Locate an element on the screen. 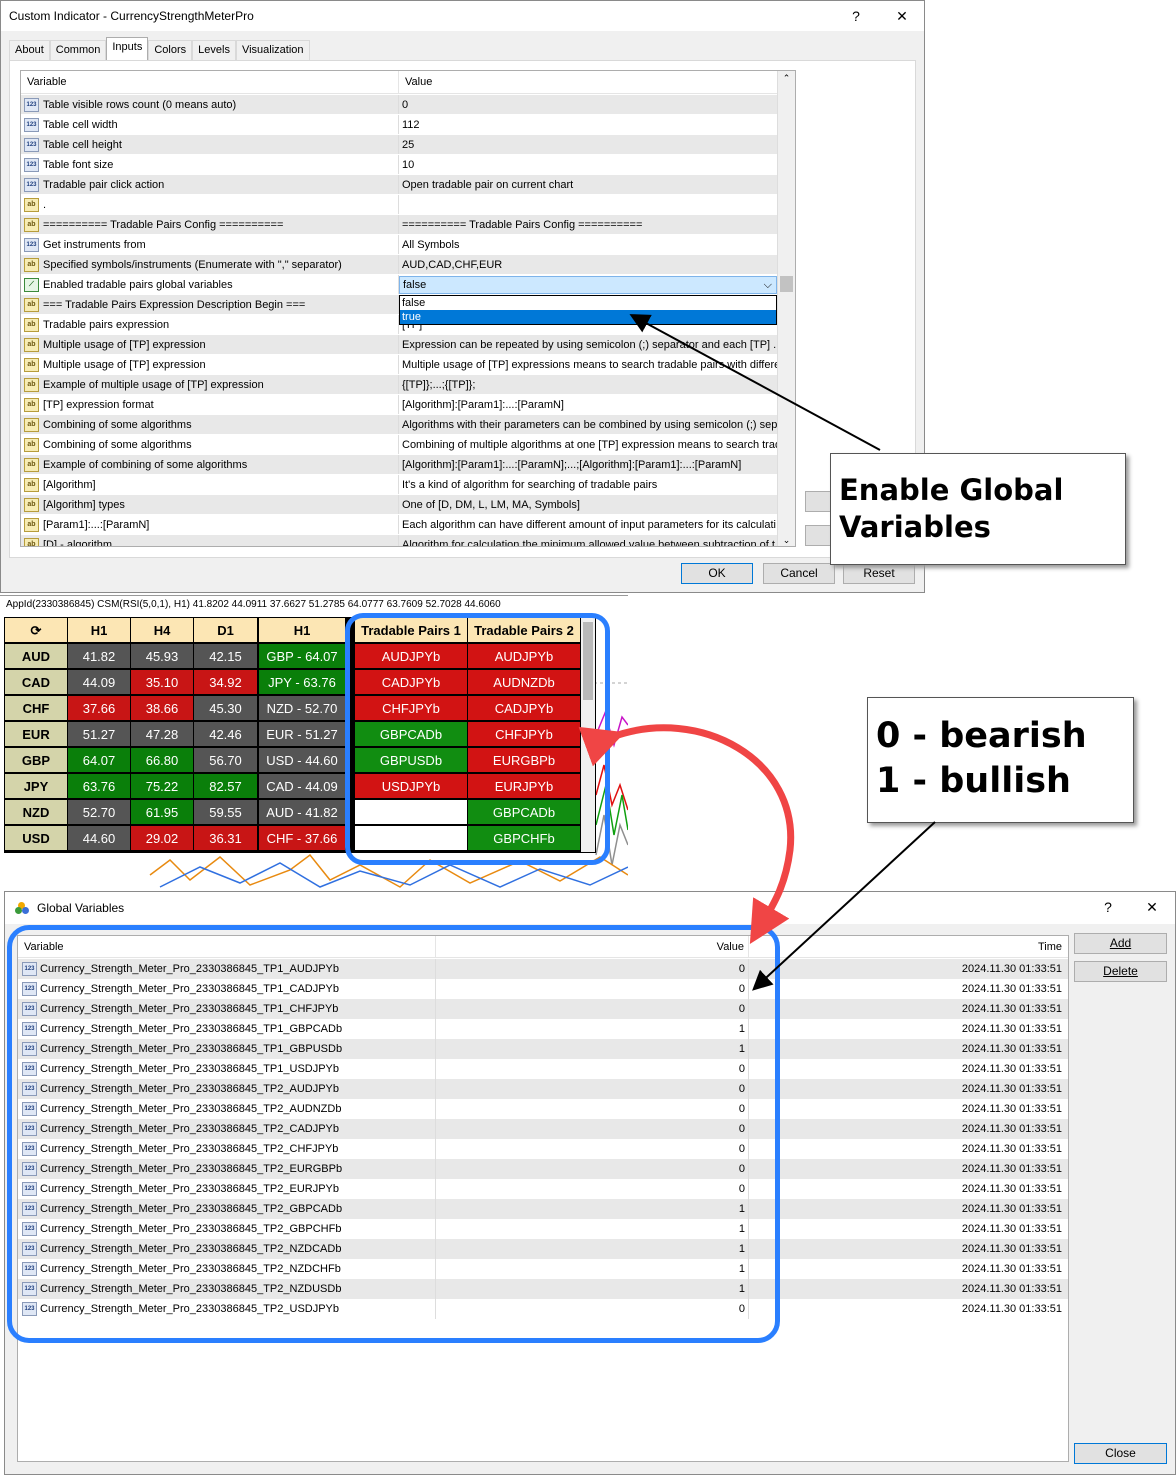 The width and height of the screenshot is (1176, 1475). global-vars-dropdown: false ⌵ is located at coordinates (588, 285).